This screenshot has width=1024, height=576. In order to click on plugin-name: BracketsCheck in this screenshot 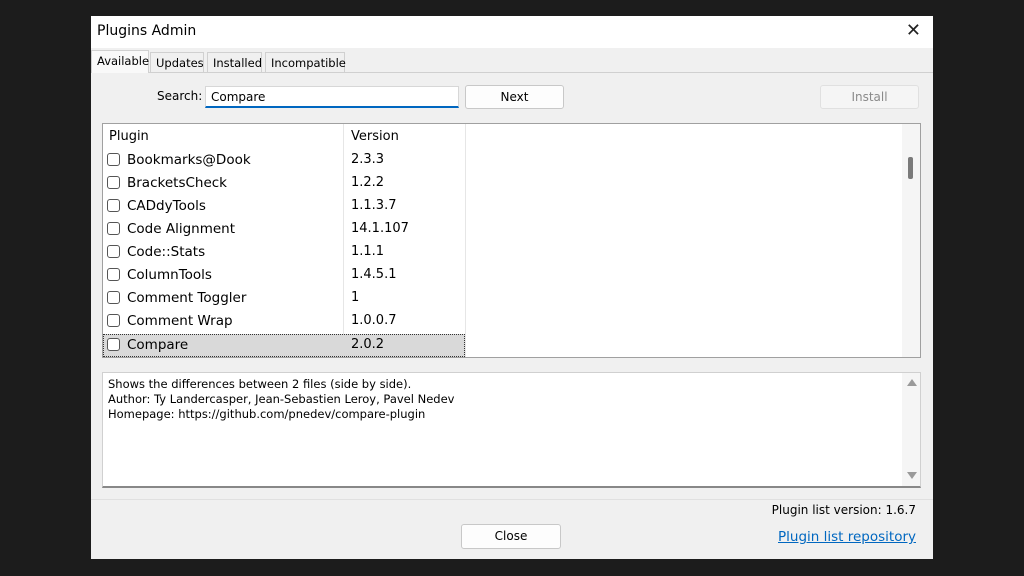, I will do `click(177, 183)`.